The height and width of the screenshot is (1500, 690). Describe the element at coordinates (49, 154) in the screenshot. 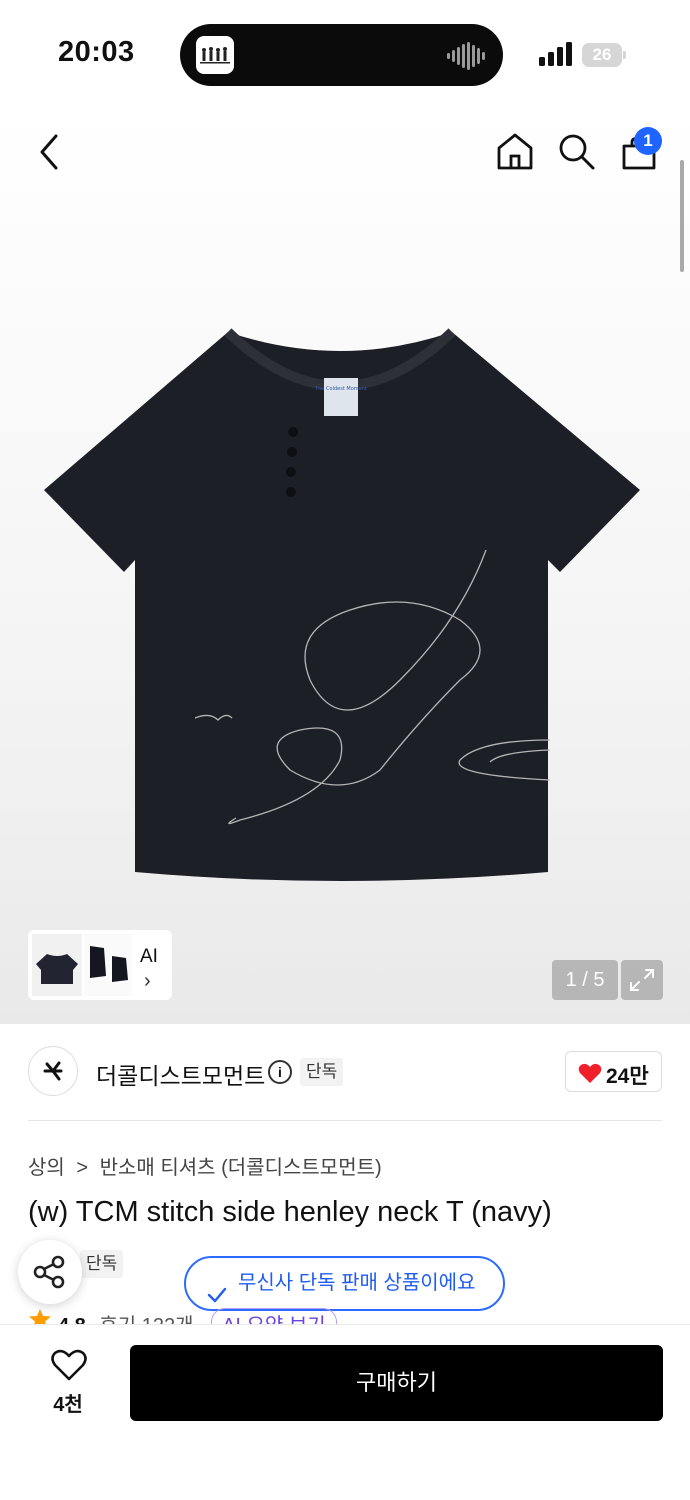

I see `back-icon` at that location.